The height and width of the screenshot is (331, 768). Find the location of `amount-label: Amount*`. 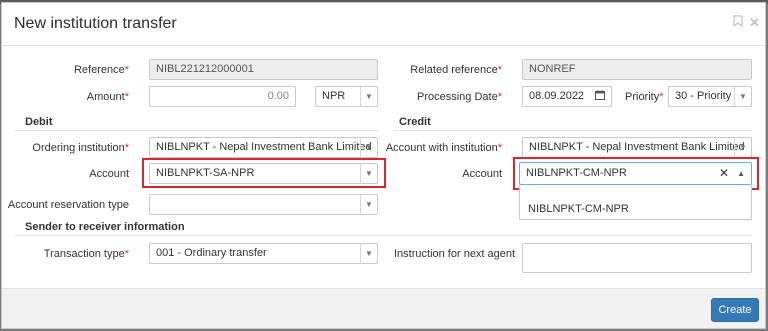

amount-label: Amount* is located at coordinates (107, 97).